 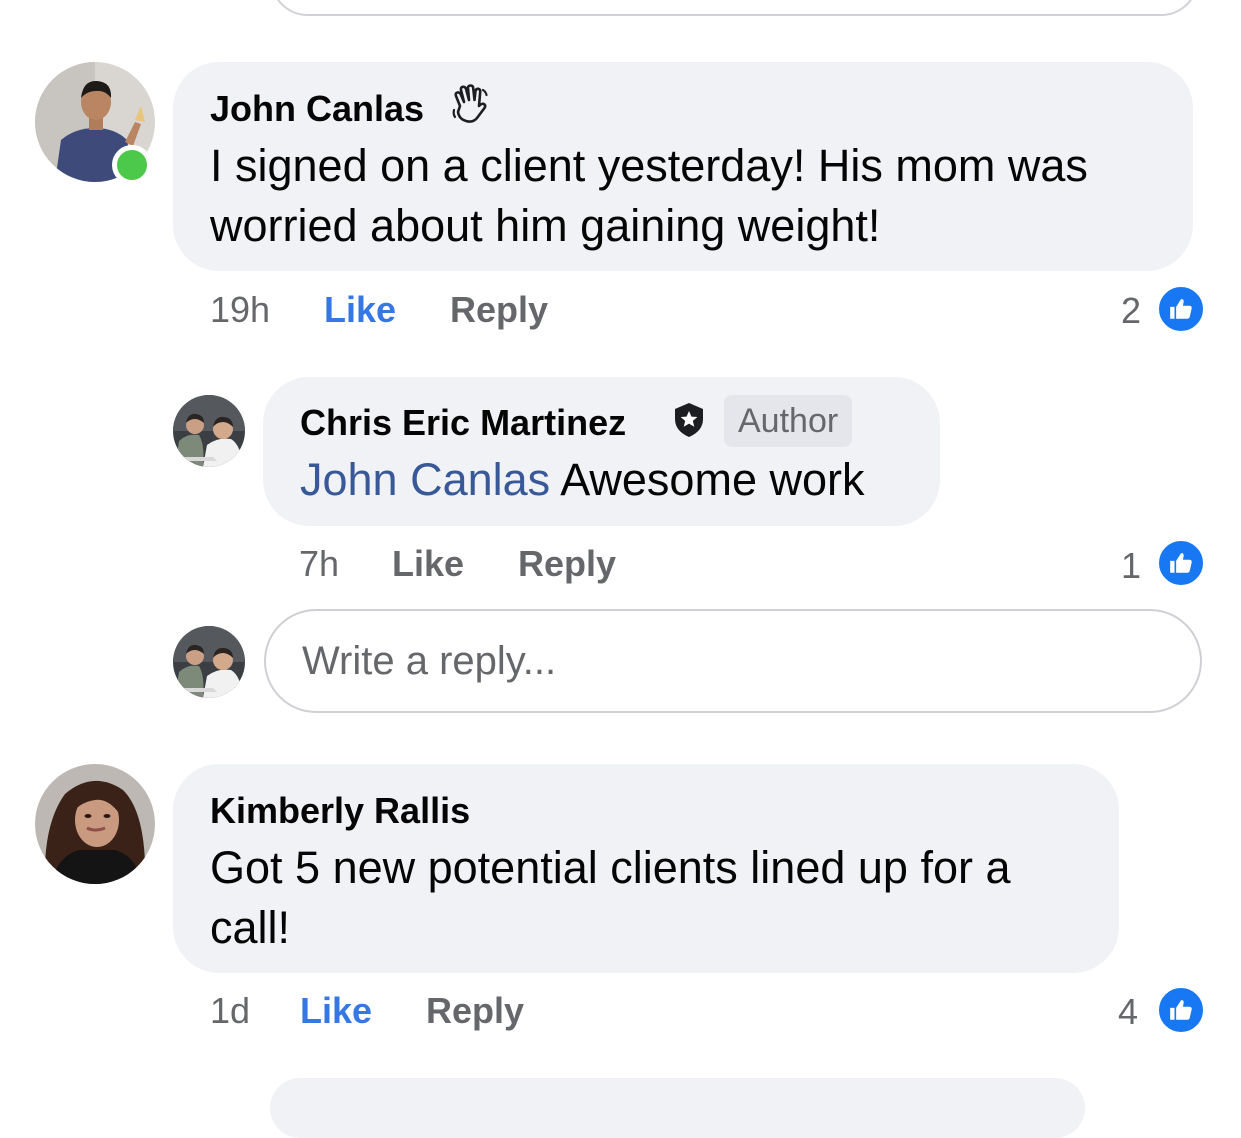 I want to click on waving-hand-icon, so click(x=470, y=106).